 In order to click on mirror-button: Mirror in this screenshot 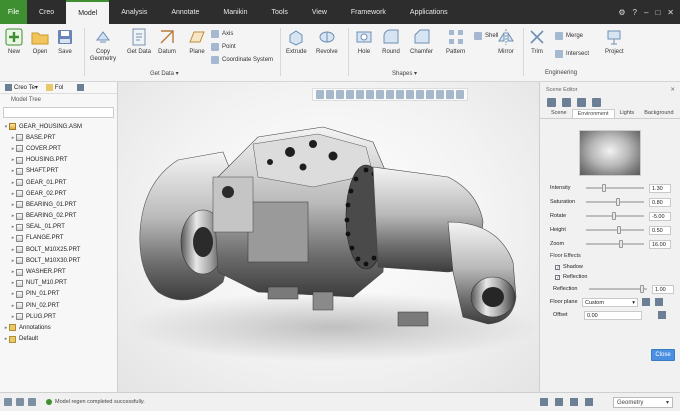, I will do `click(506, 42)`.